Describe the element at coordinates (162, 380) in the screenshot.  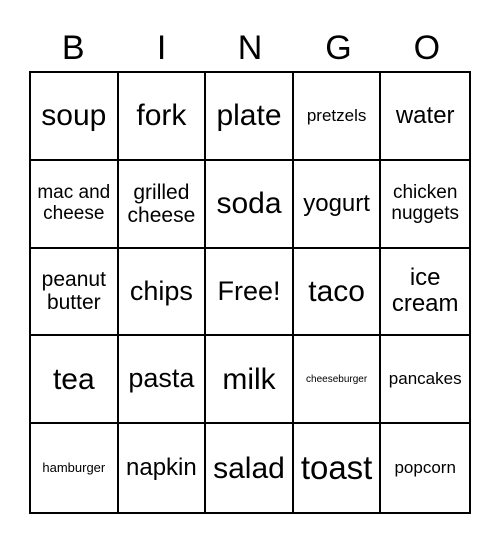
I see `bingo-cell: pasta` at that location.